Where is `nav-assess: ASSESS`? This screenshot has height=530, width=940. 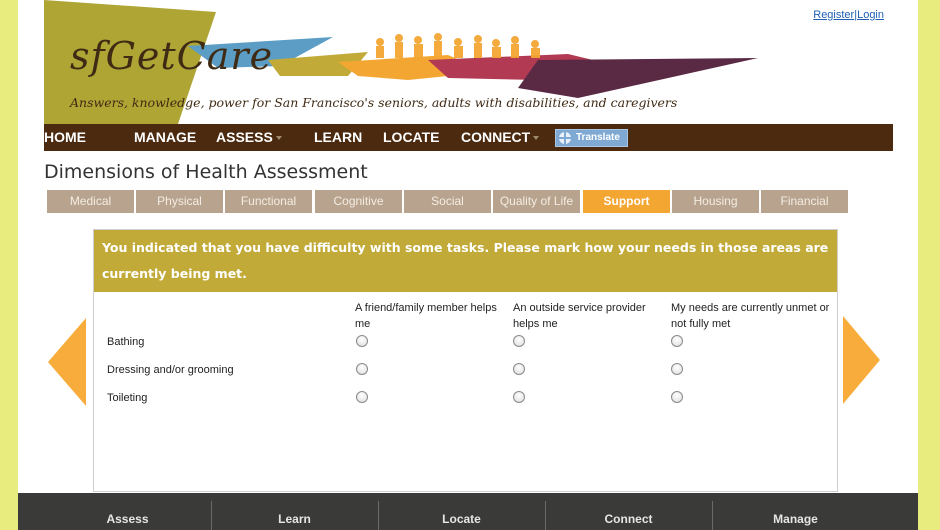 nav-assess: ASSESS is located at coordinates (249, 137).